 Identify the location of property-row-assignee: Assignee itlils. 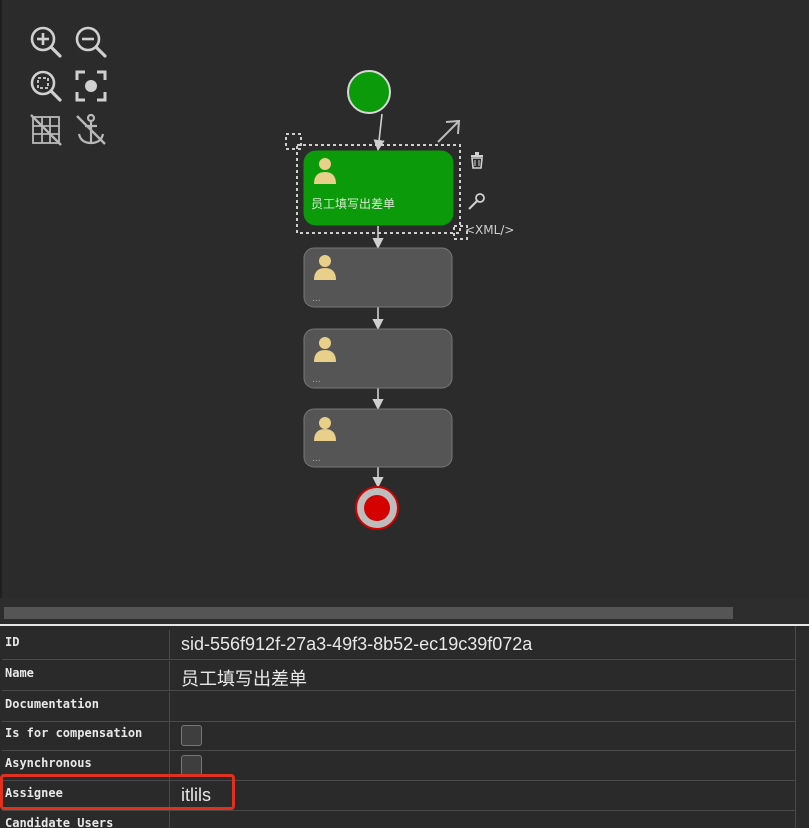
(399, 796).